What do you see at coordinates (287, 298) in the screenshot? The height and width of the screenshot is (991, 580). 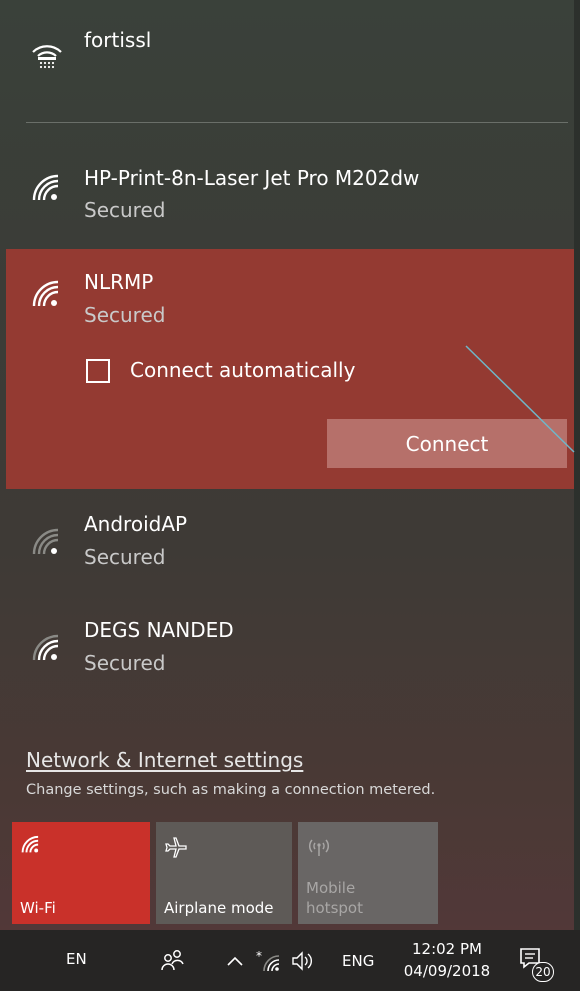 I see `network-item-nlrmp: NLRMP Secured` at bounding box center [287, 298].